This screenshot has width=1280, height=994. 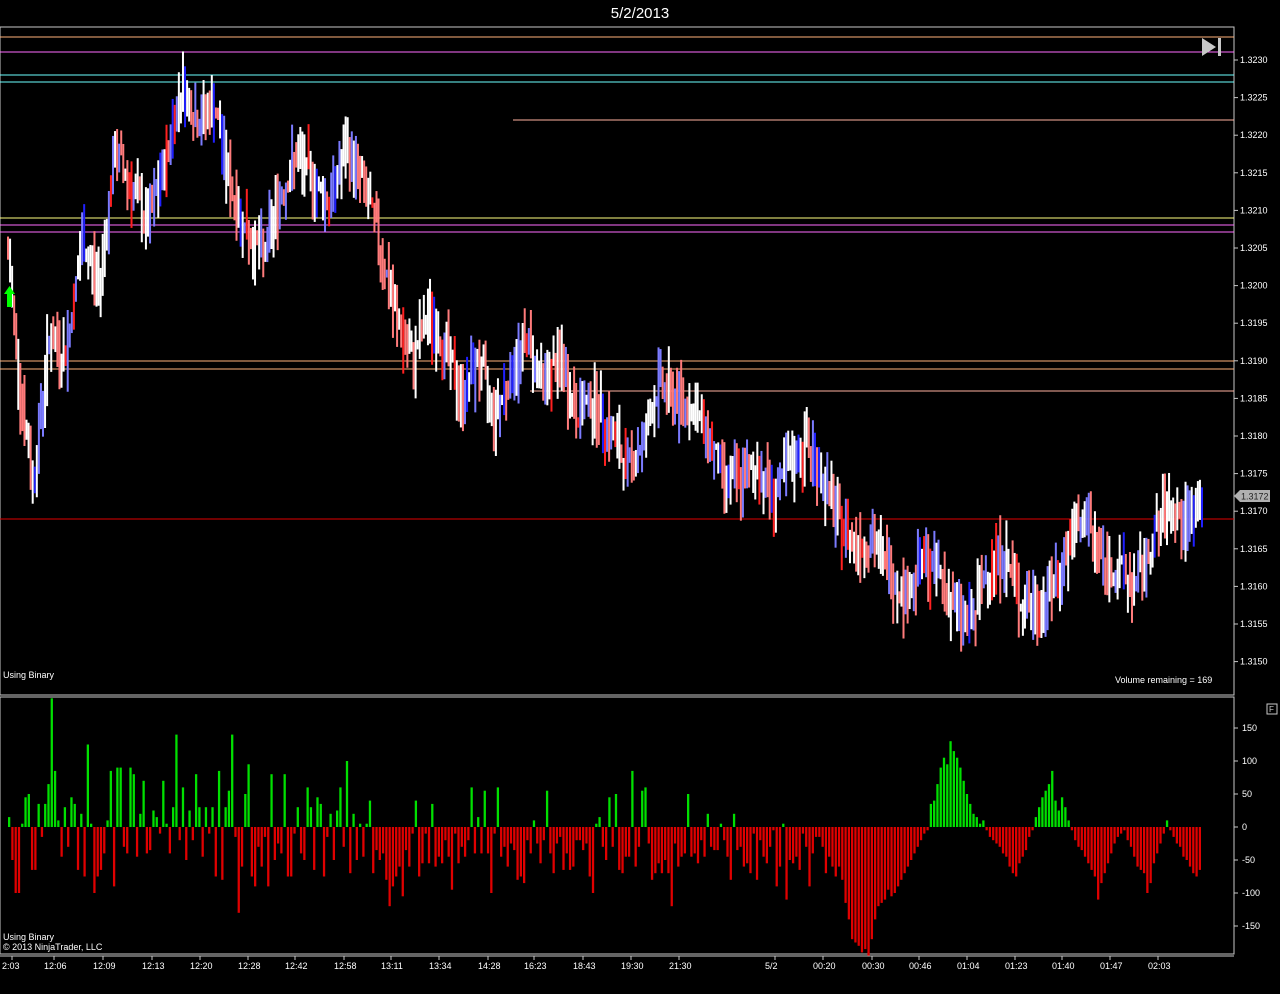 What do you see at coordinates (1063, 966) in the screenshot?
I see `time-tick-label: 01:40` at bounding box center [1063, 966].